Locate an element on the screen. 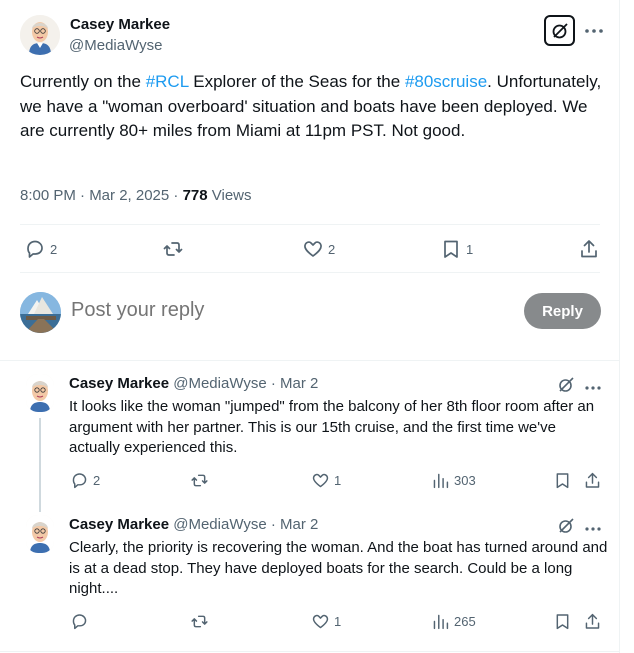  views-button: 265 is located at coordinates (453, 621).